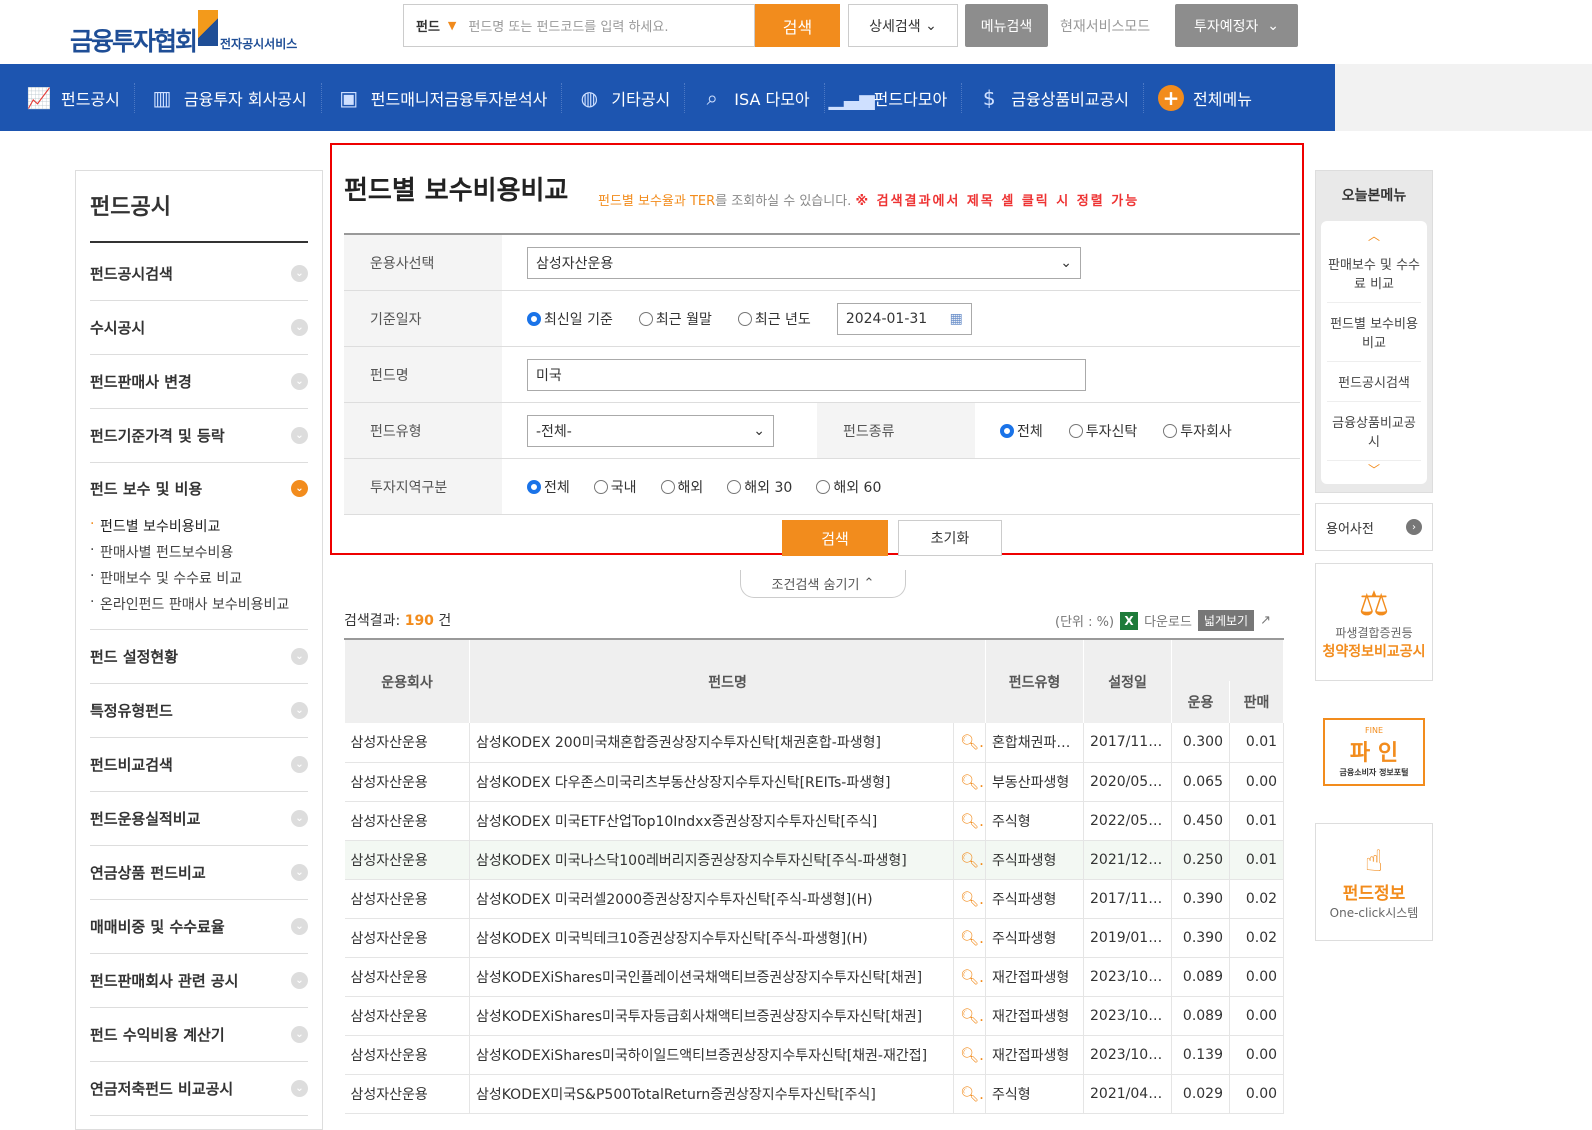 The width and height of the screenshot is (1592, 1130). What do you see at coordinates (1102, 431) in the screenshot?
I see `radio-option: 투자신탁` at bounding box center [1102, 431].